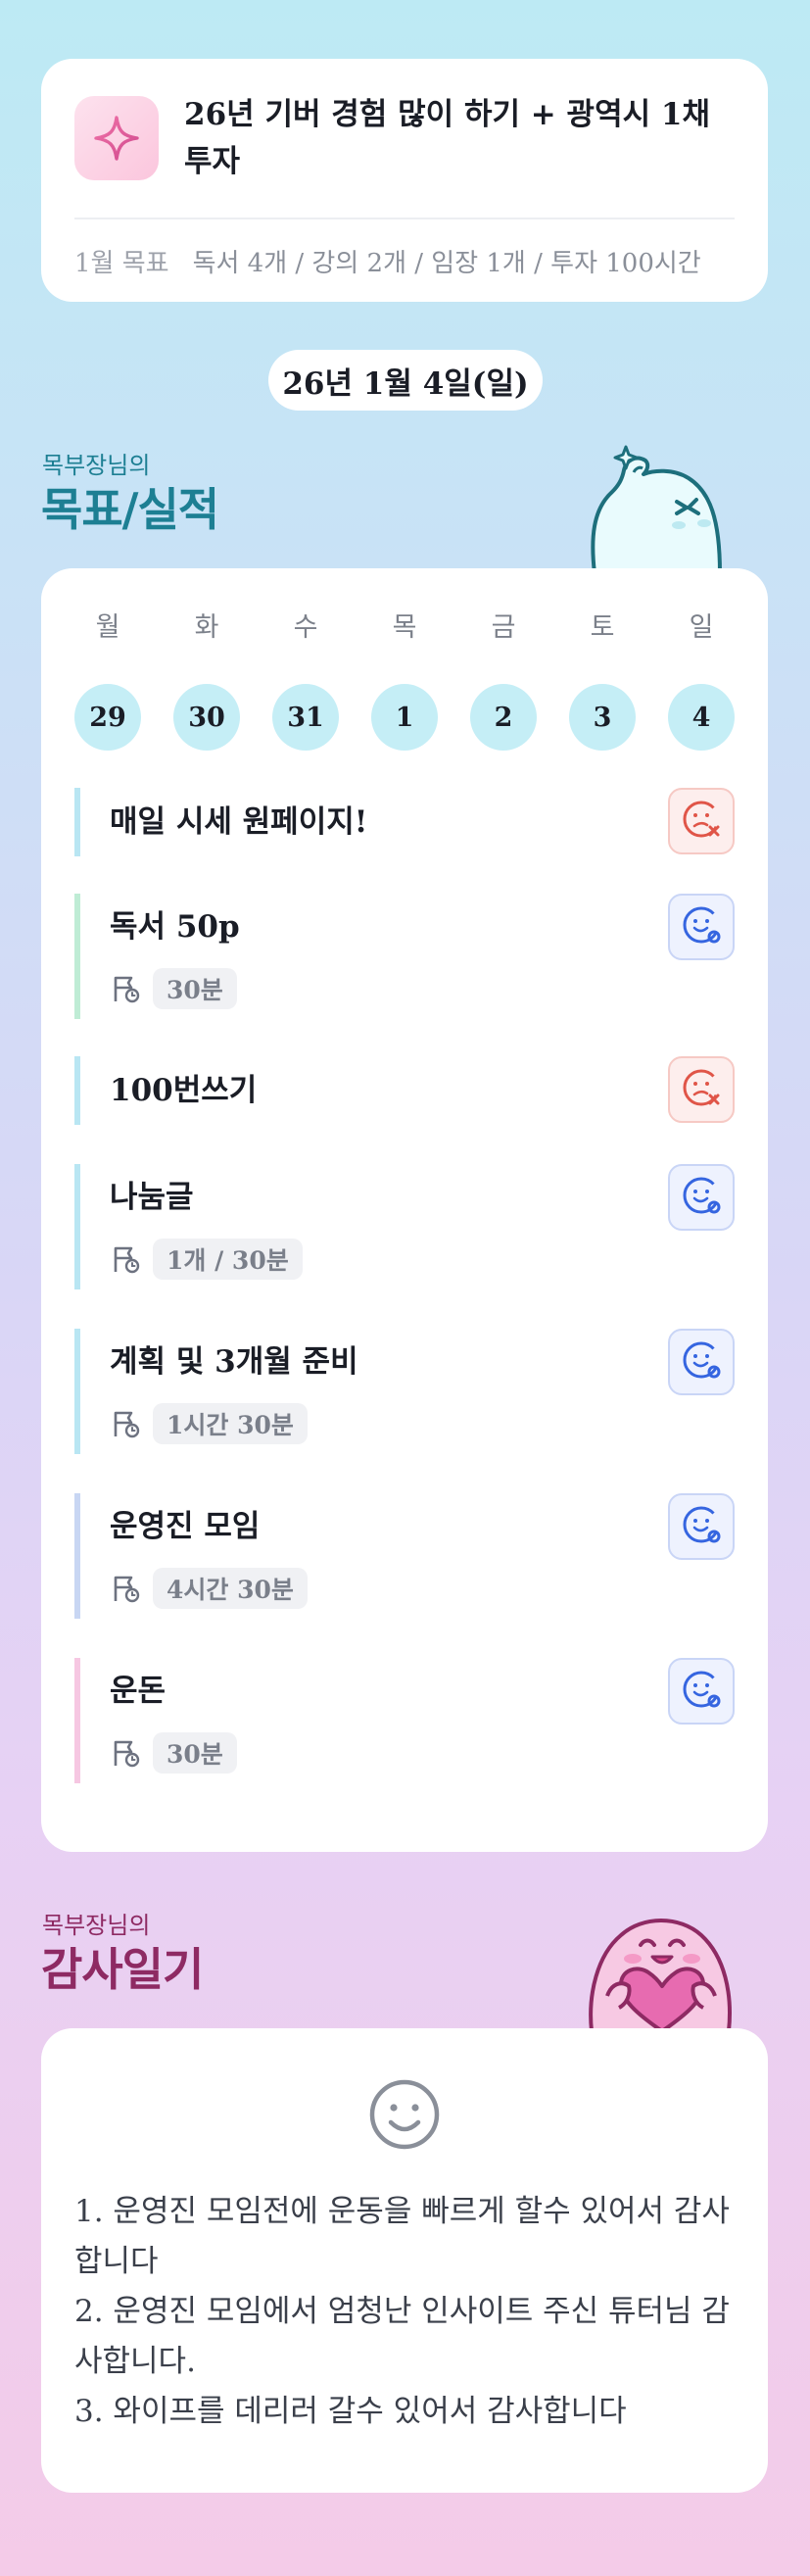  Describe the element at coordinates (122, 263) in the screenshot. I see `month-goal-label: 1월 목표` at that location.